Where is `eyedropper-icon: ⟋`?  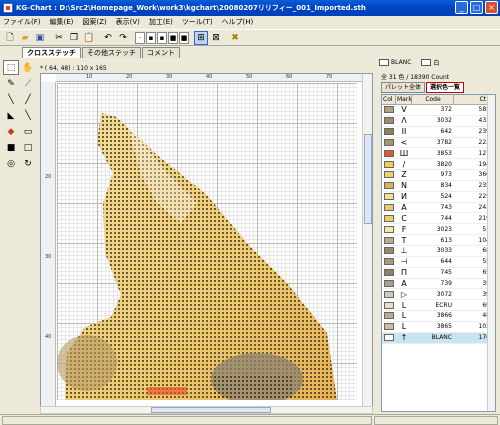
eyedropper-icon: ⟋ is located at coordinates (28, 83).